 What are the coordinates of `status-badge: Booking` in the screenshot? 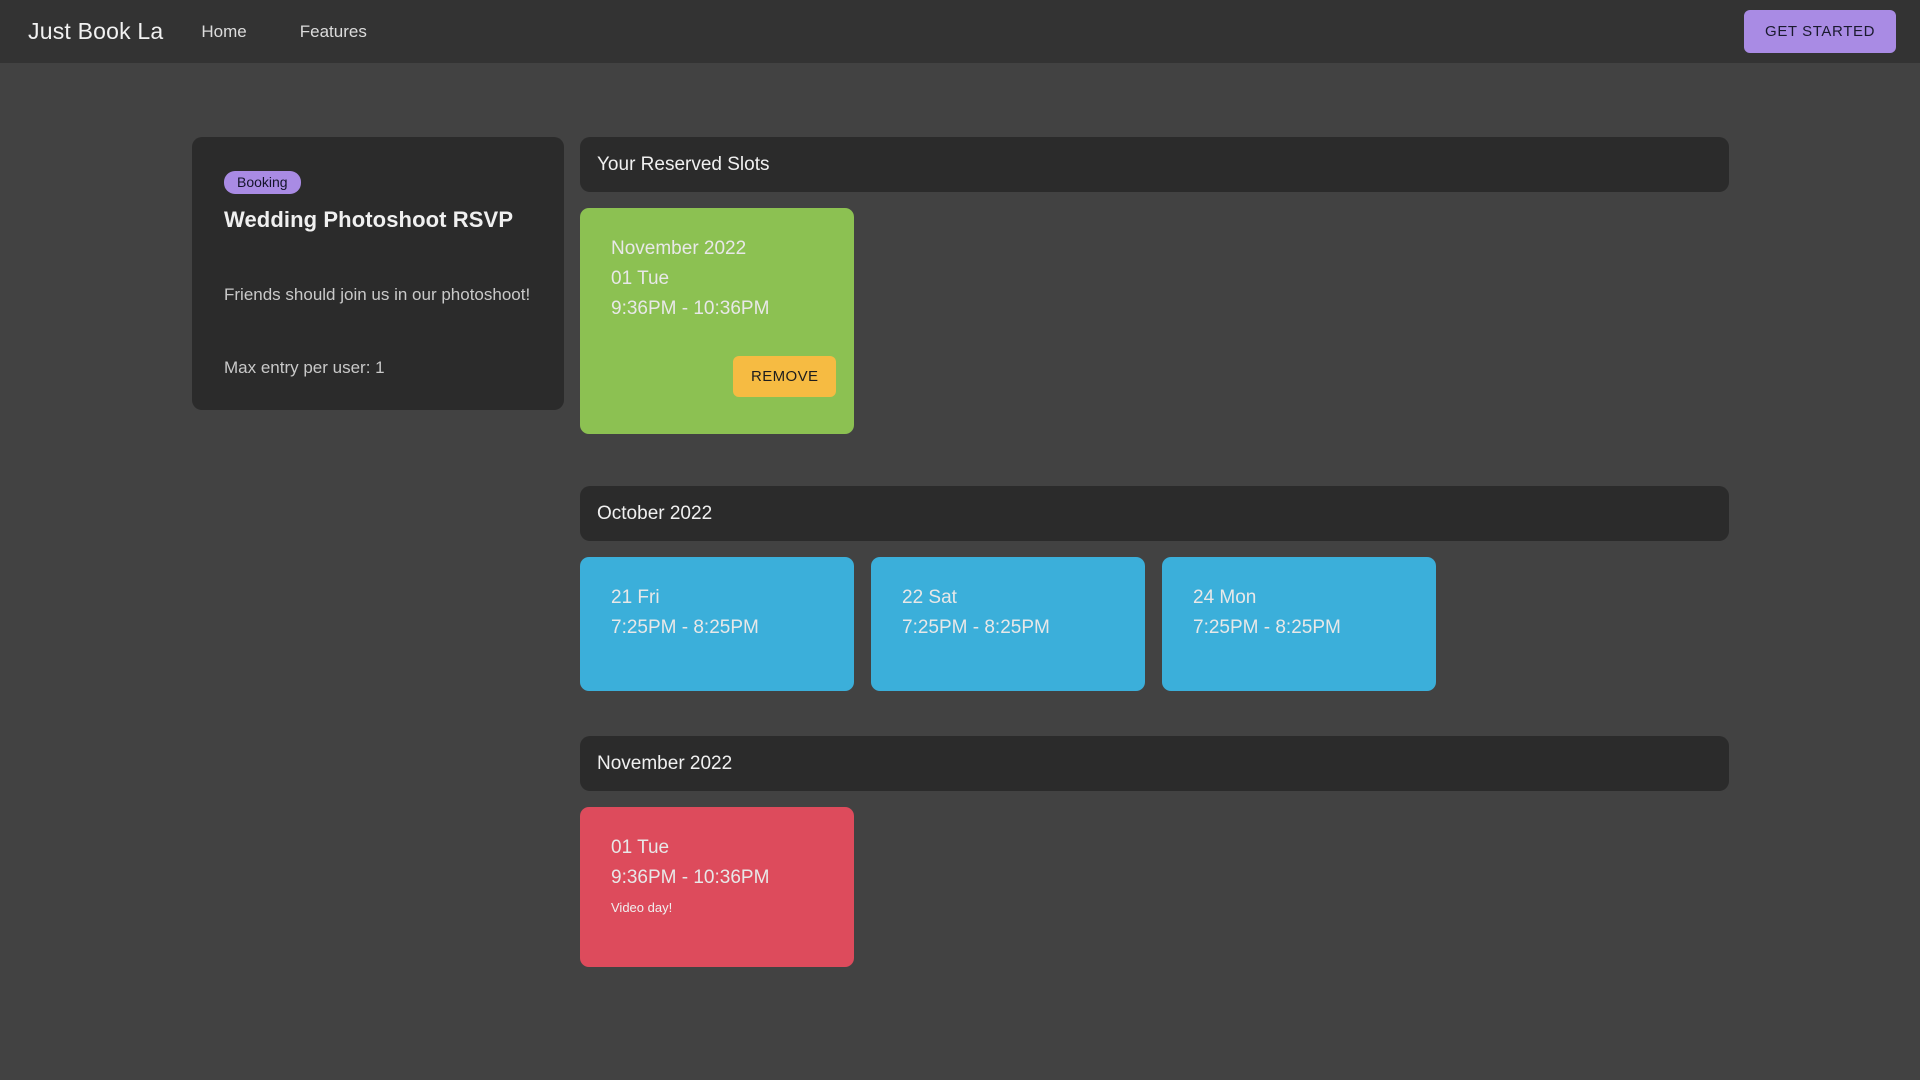 It's located at (262, 183).